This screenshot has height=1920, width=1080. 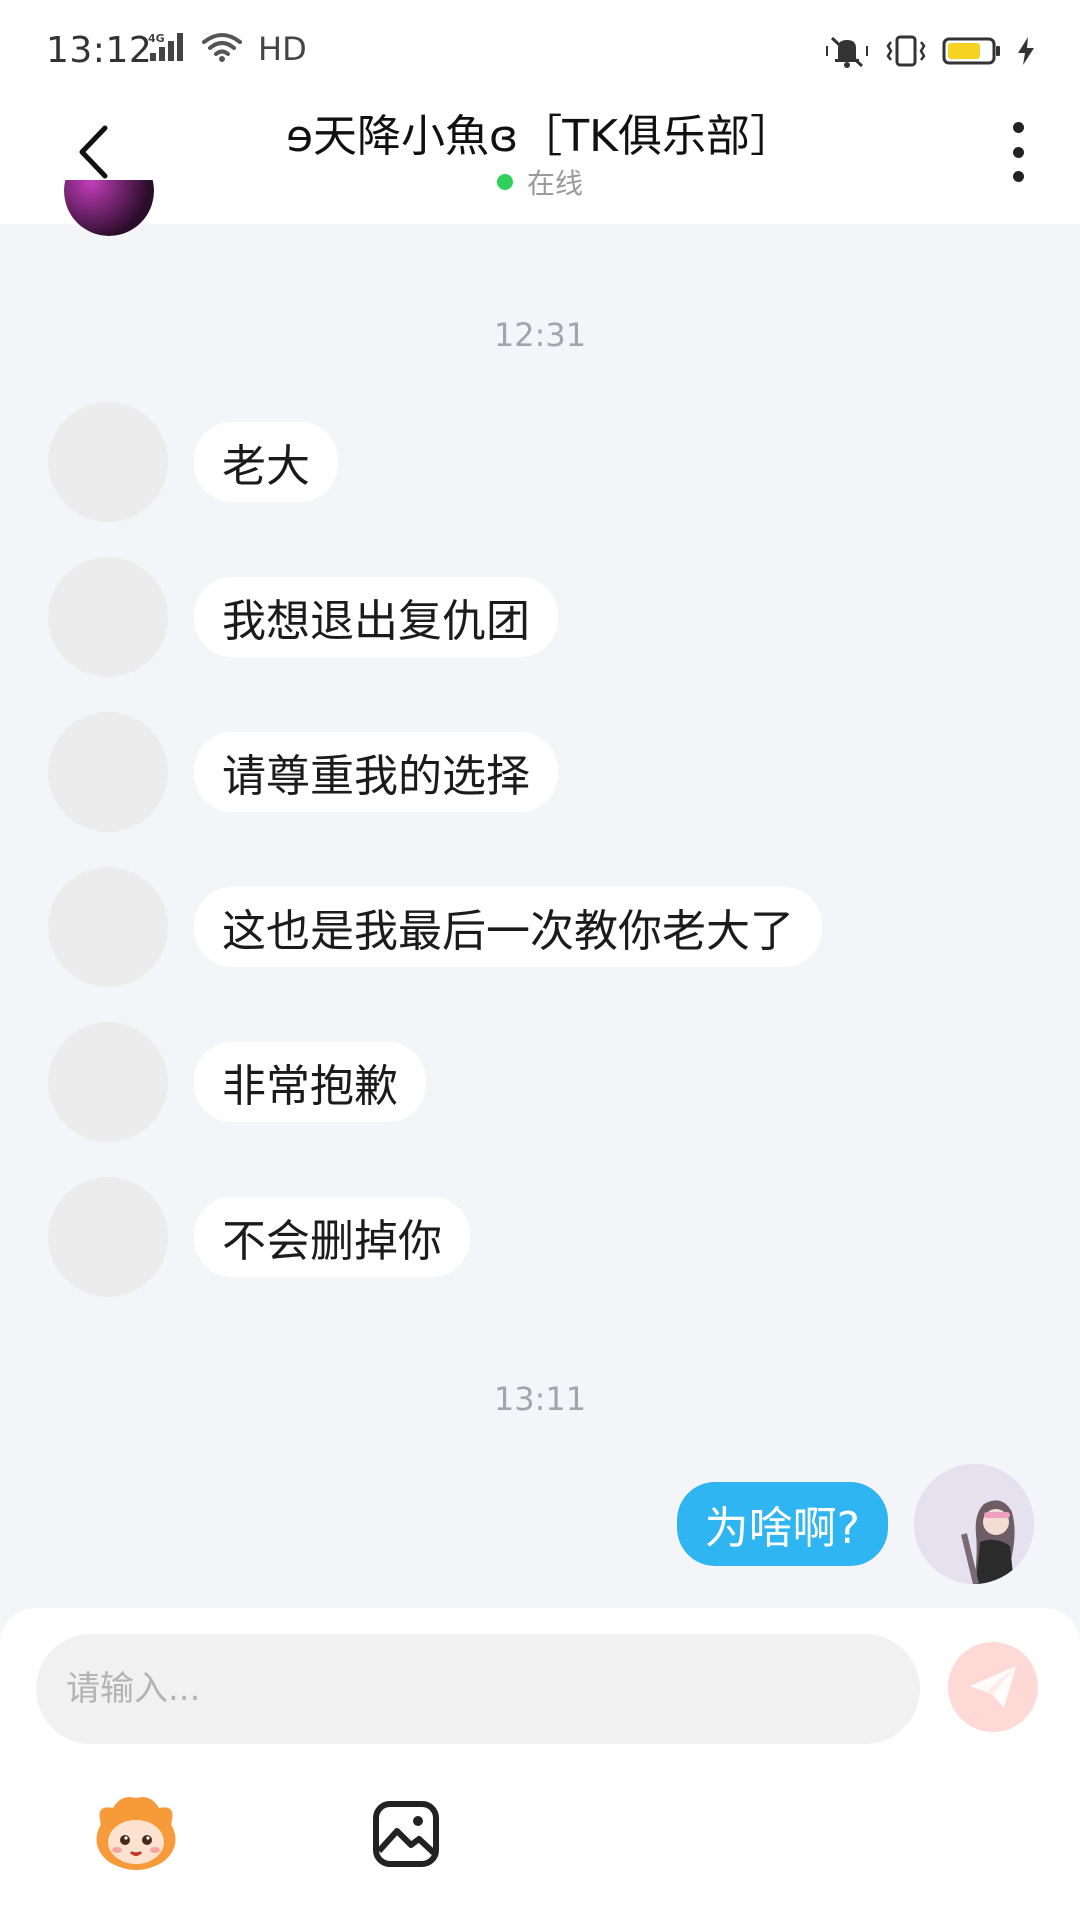 What do you see at coordinates (906, 53) in the screenshot?
I see `vibrate-icon` at bounding box center [906, 53].